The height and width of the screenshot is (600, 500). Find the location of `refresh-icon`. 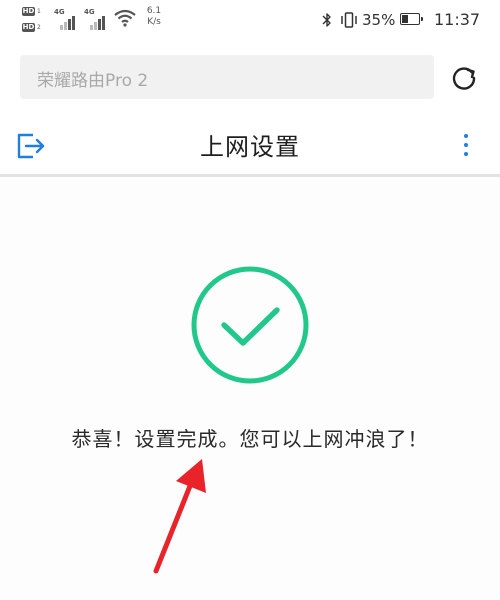

refresh-icon is located at coordinates (464, 78).